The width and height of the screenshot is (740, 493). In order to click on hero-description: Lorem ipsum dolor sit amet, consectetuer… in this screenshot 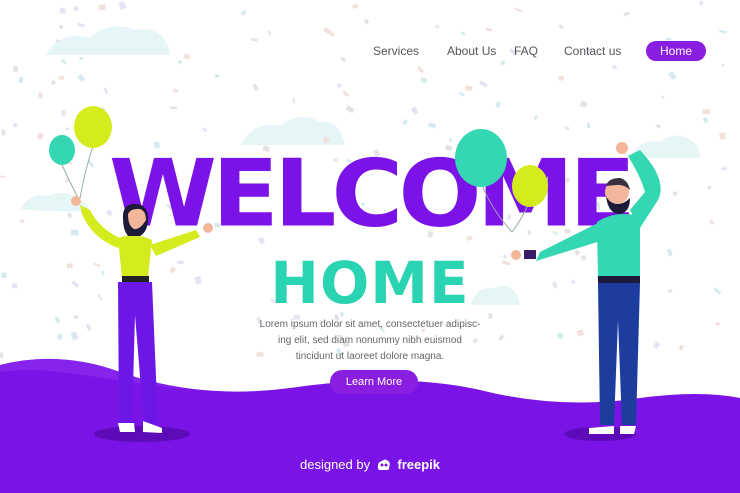, I will do `click(370, 341)`.